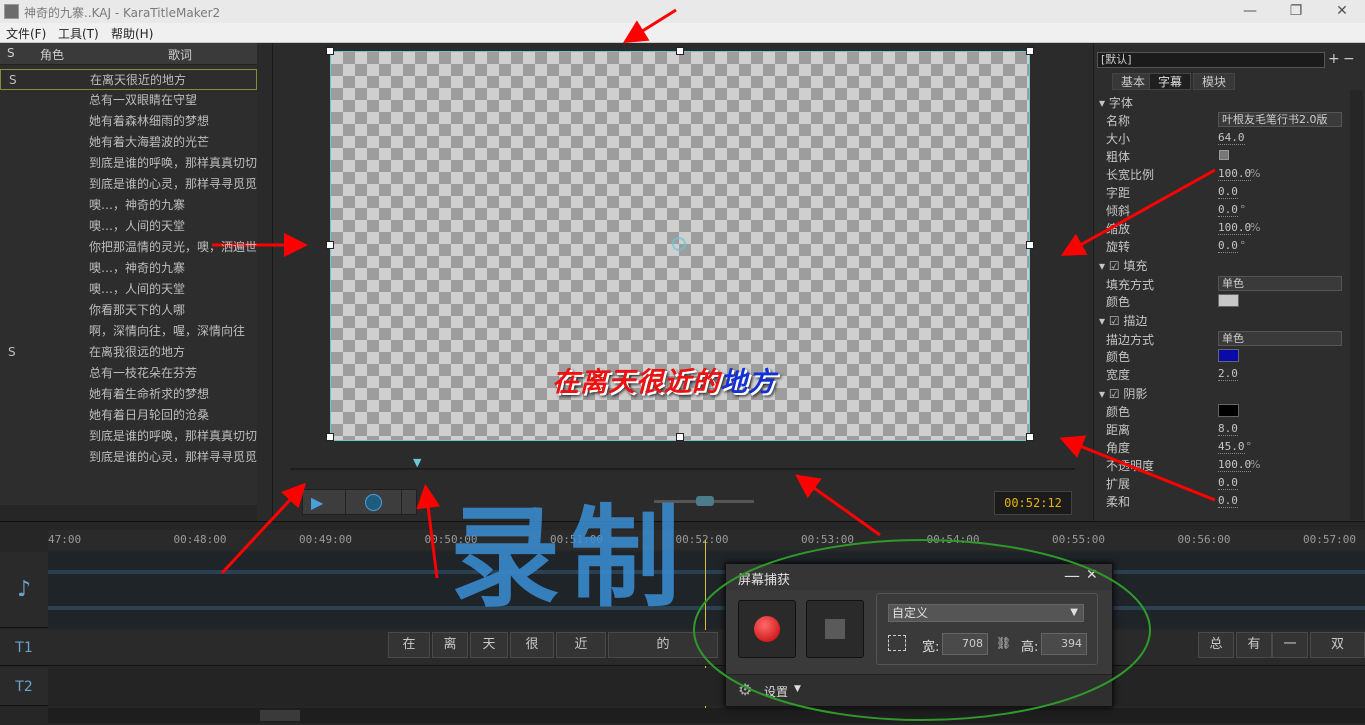 The width and height of the screenshot is (1365, 725). What do you see at coordinates (489, 645) in the screenshot?
I see `syllable-block: 天` at bounding box center [489, 645].